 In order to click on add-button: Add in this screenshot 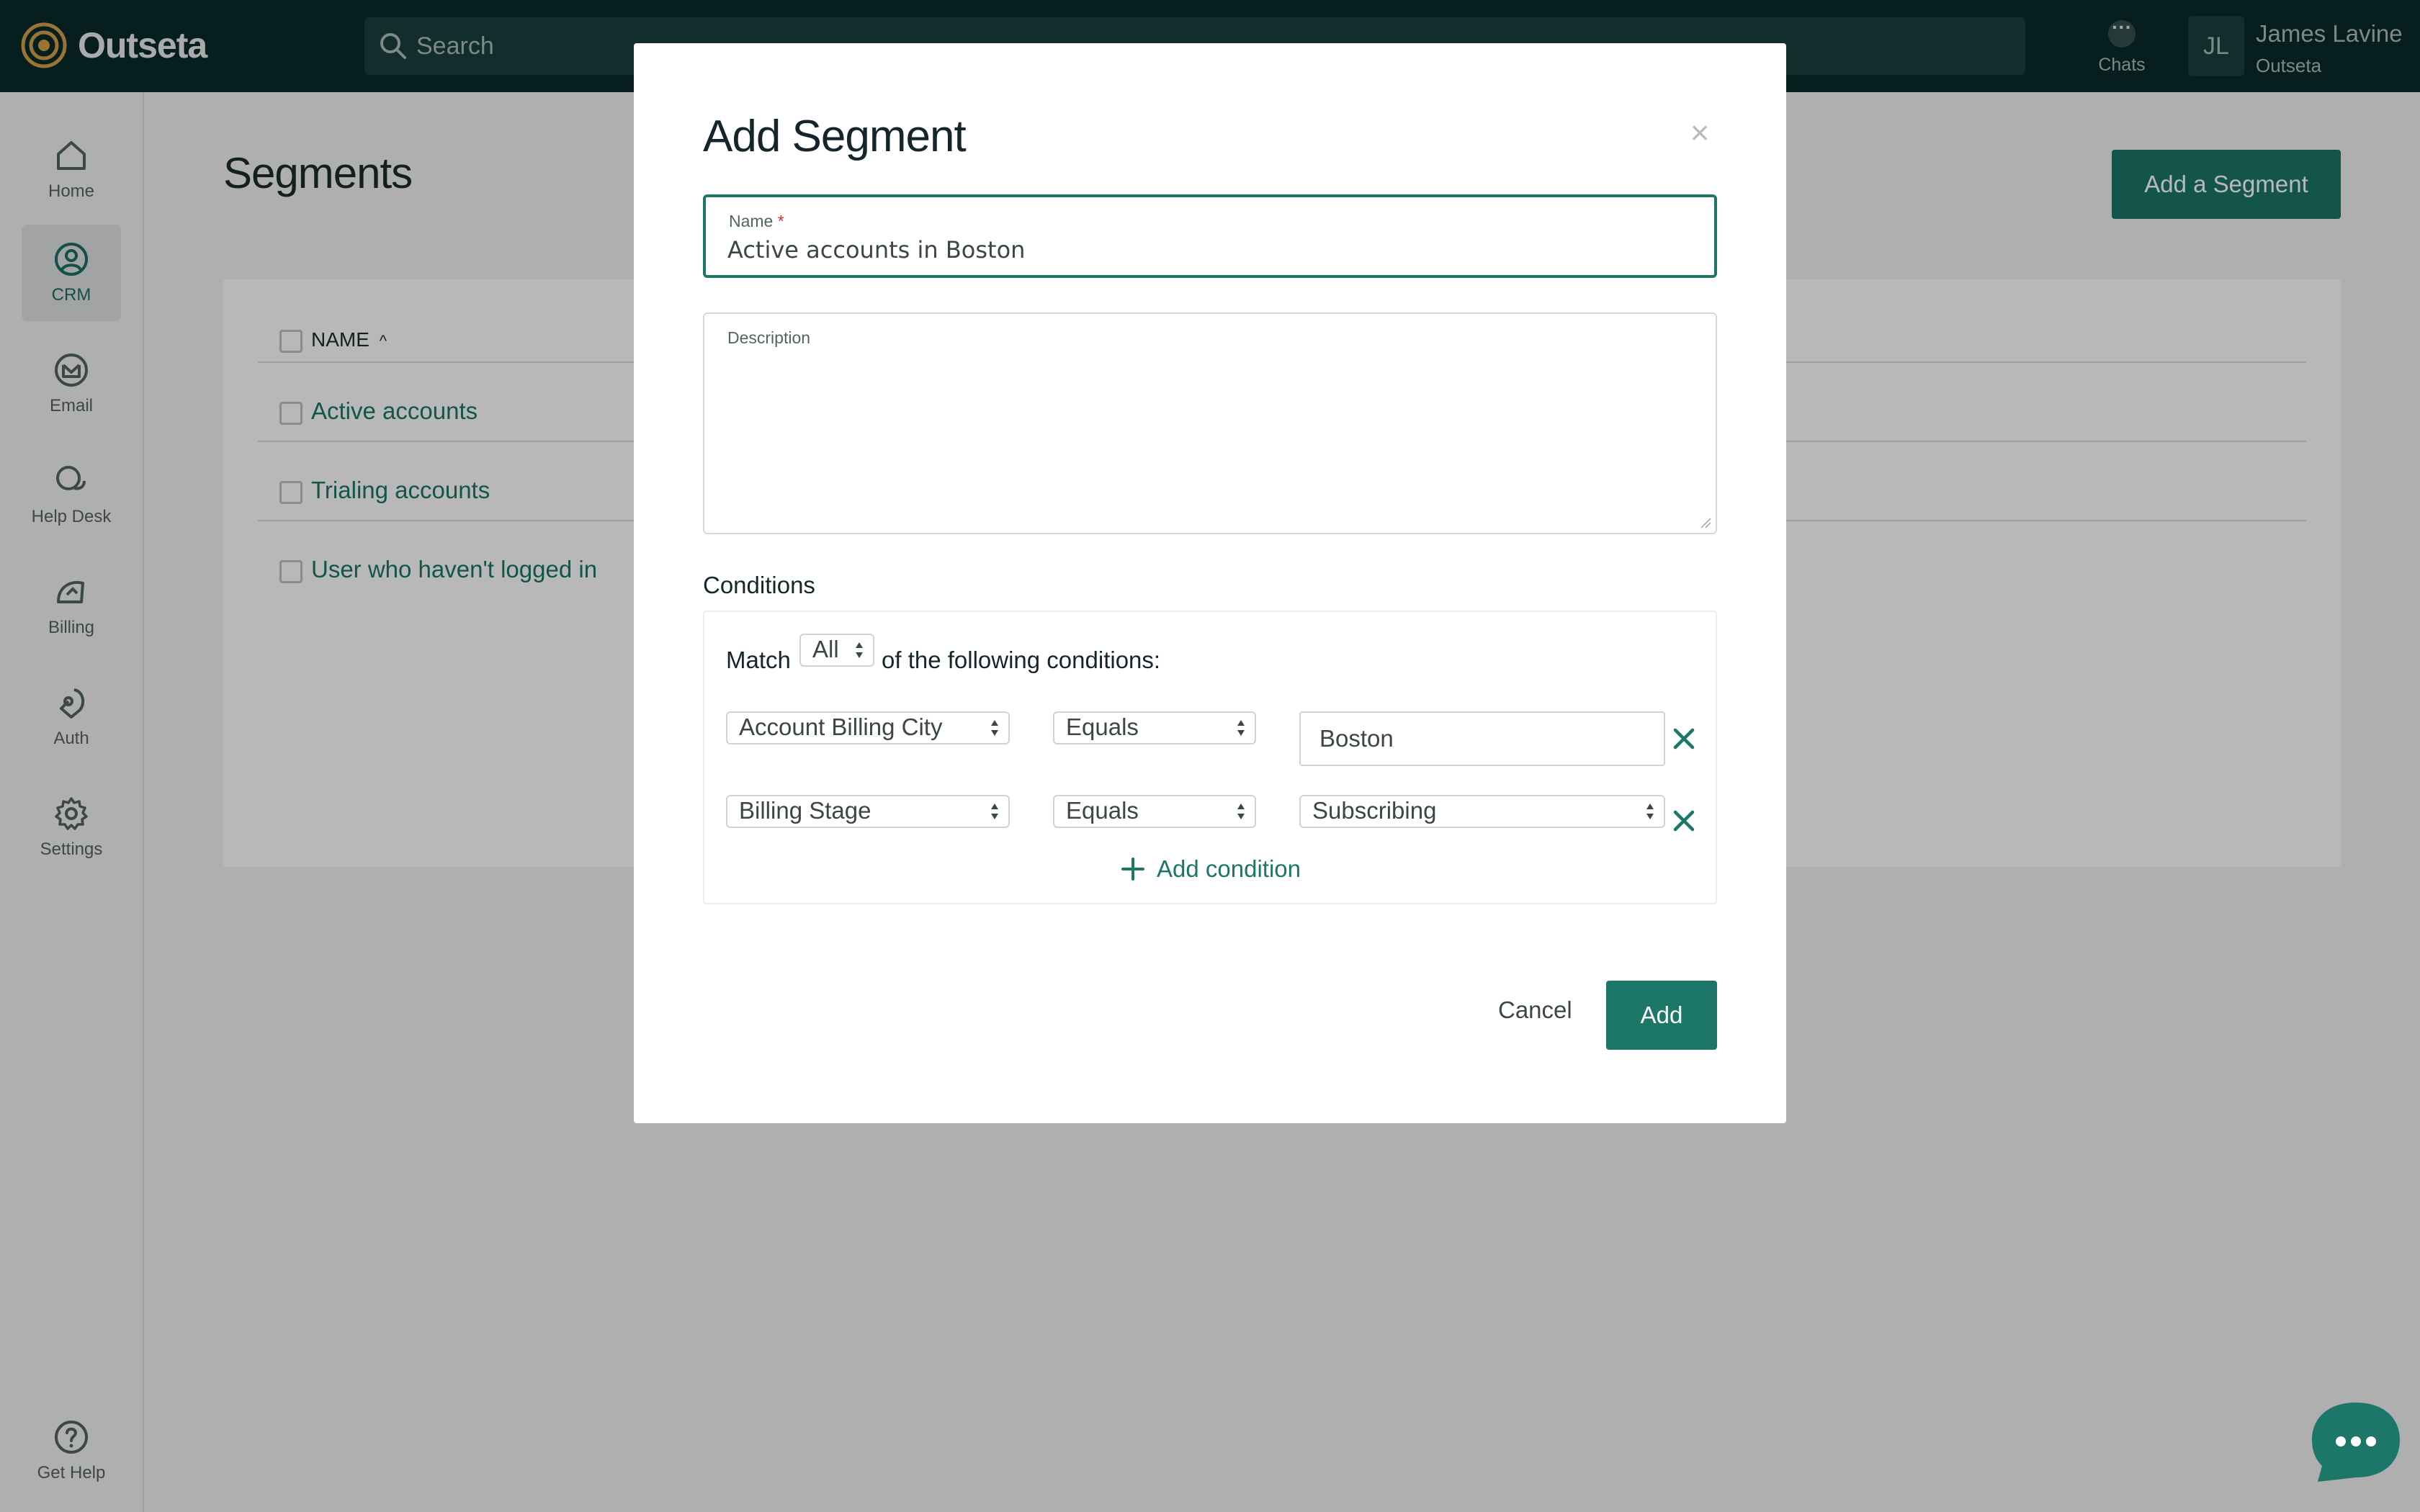, I will do `click(1661, 1015)`.